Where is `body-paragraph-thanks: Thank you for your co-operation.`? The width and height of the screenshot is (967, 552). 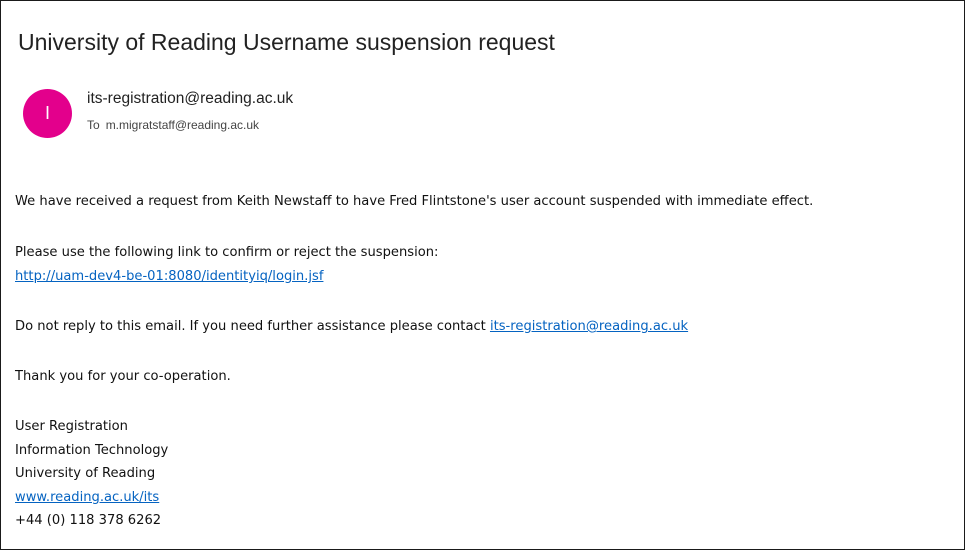
body-paragraph-thanks: Thank you for your co-operation. is located at coordinates (123, 376).